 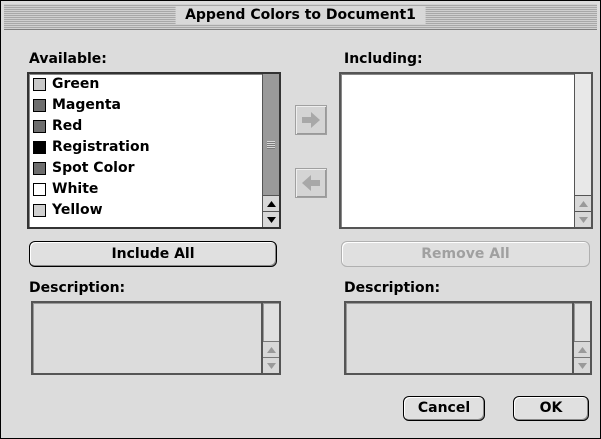 I want to click on color-name: Spot Color, so click(x=93, y=168).